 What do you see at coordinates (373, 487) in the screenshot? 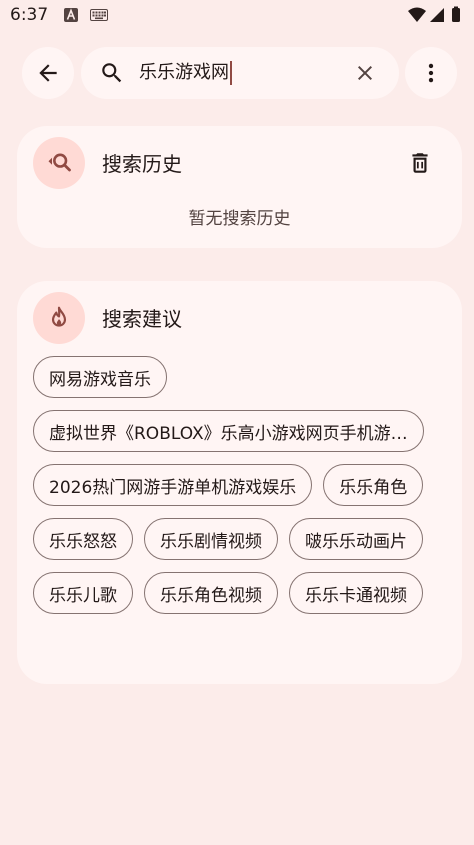
I see `suggestion-chip-label: 乐乐角色` at bounding box center [373, 487].